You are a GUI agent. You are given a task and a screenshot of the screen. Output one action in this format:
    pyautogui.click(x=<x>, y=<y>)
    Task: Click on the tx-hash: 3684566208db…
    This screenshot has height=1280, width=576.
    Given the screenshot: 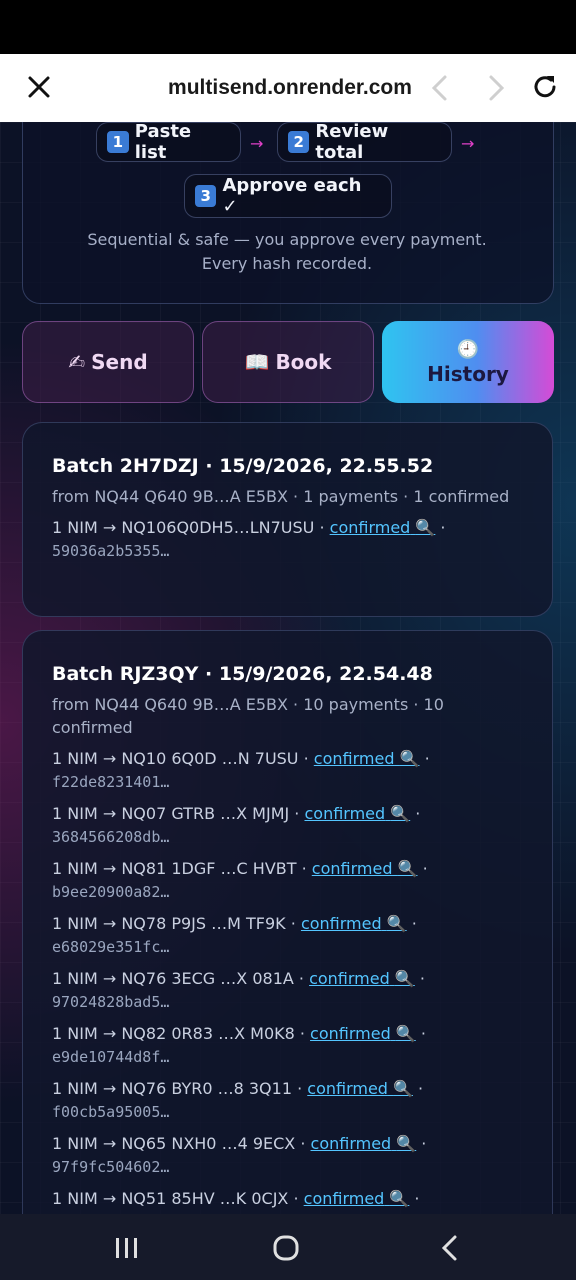 What is the action you would take?
    pyautogui.click(x=111, y=837)
    